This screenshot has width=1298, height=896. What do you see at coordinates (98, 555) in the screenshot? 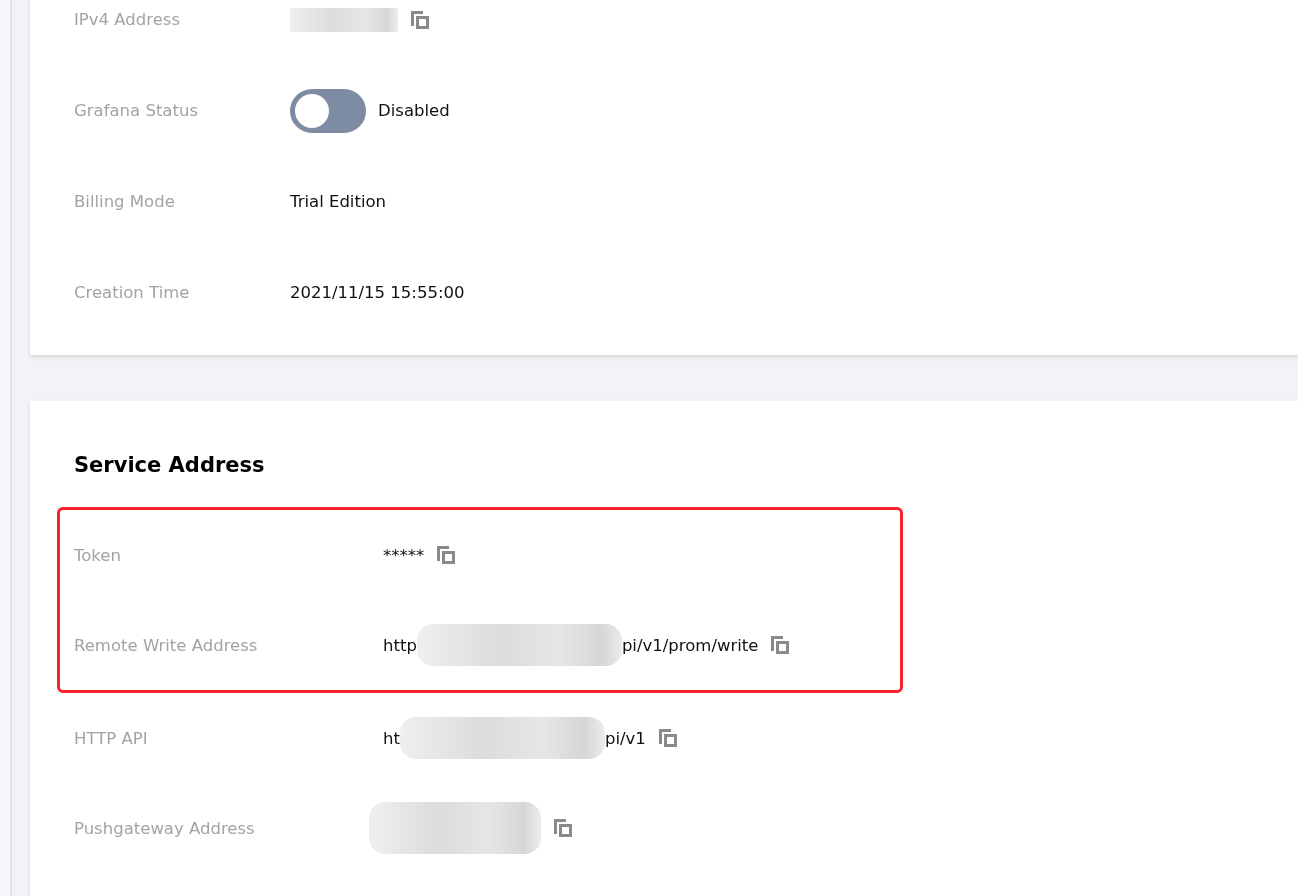
I see `field-label: Token` at bounding box center [98, 555].